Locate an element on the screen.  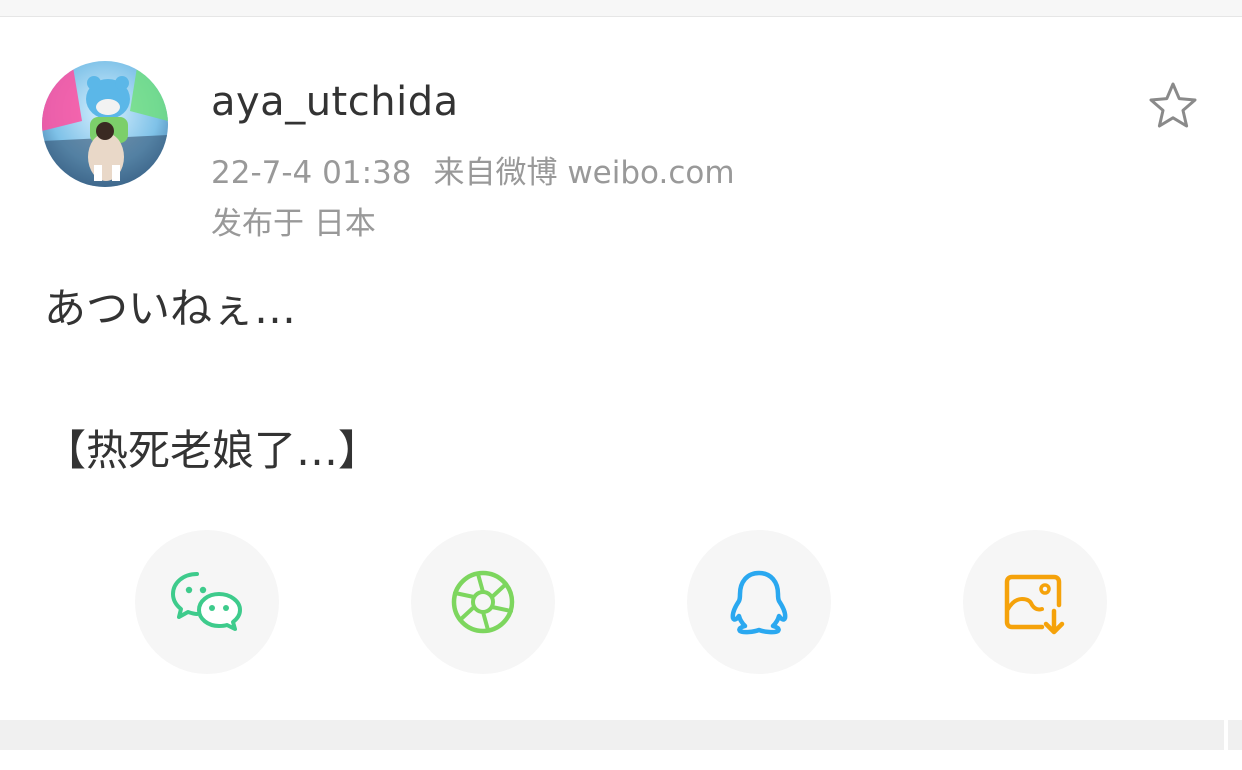
post-meta: 22-7-4 01:38 来自微博 weibo.com is located at coordinates (473, 169).